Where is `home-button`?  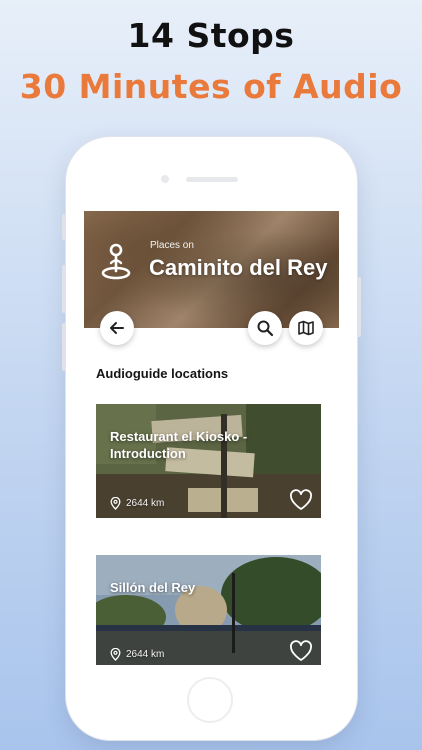 home-button is located at coordinates (210, 700).